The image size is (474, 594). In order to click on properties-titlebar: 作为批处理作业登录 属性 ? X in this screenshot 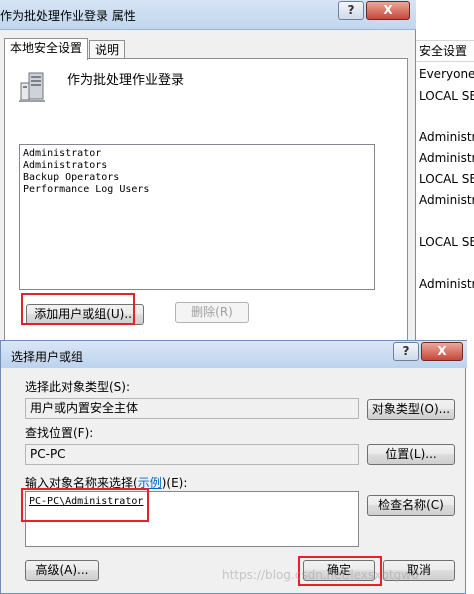, I will do `click(208, 15)`.